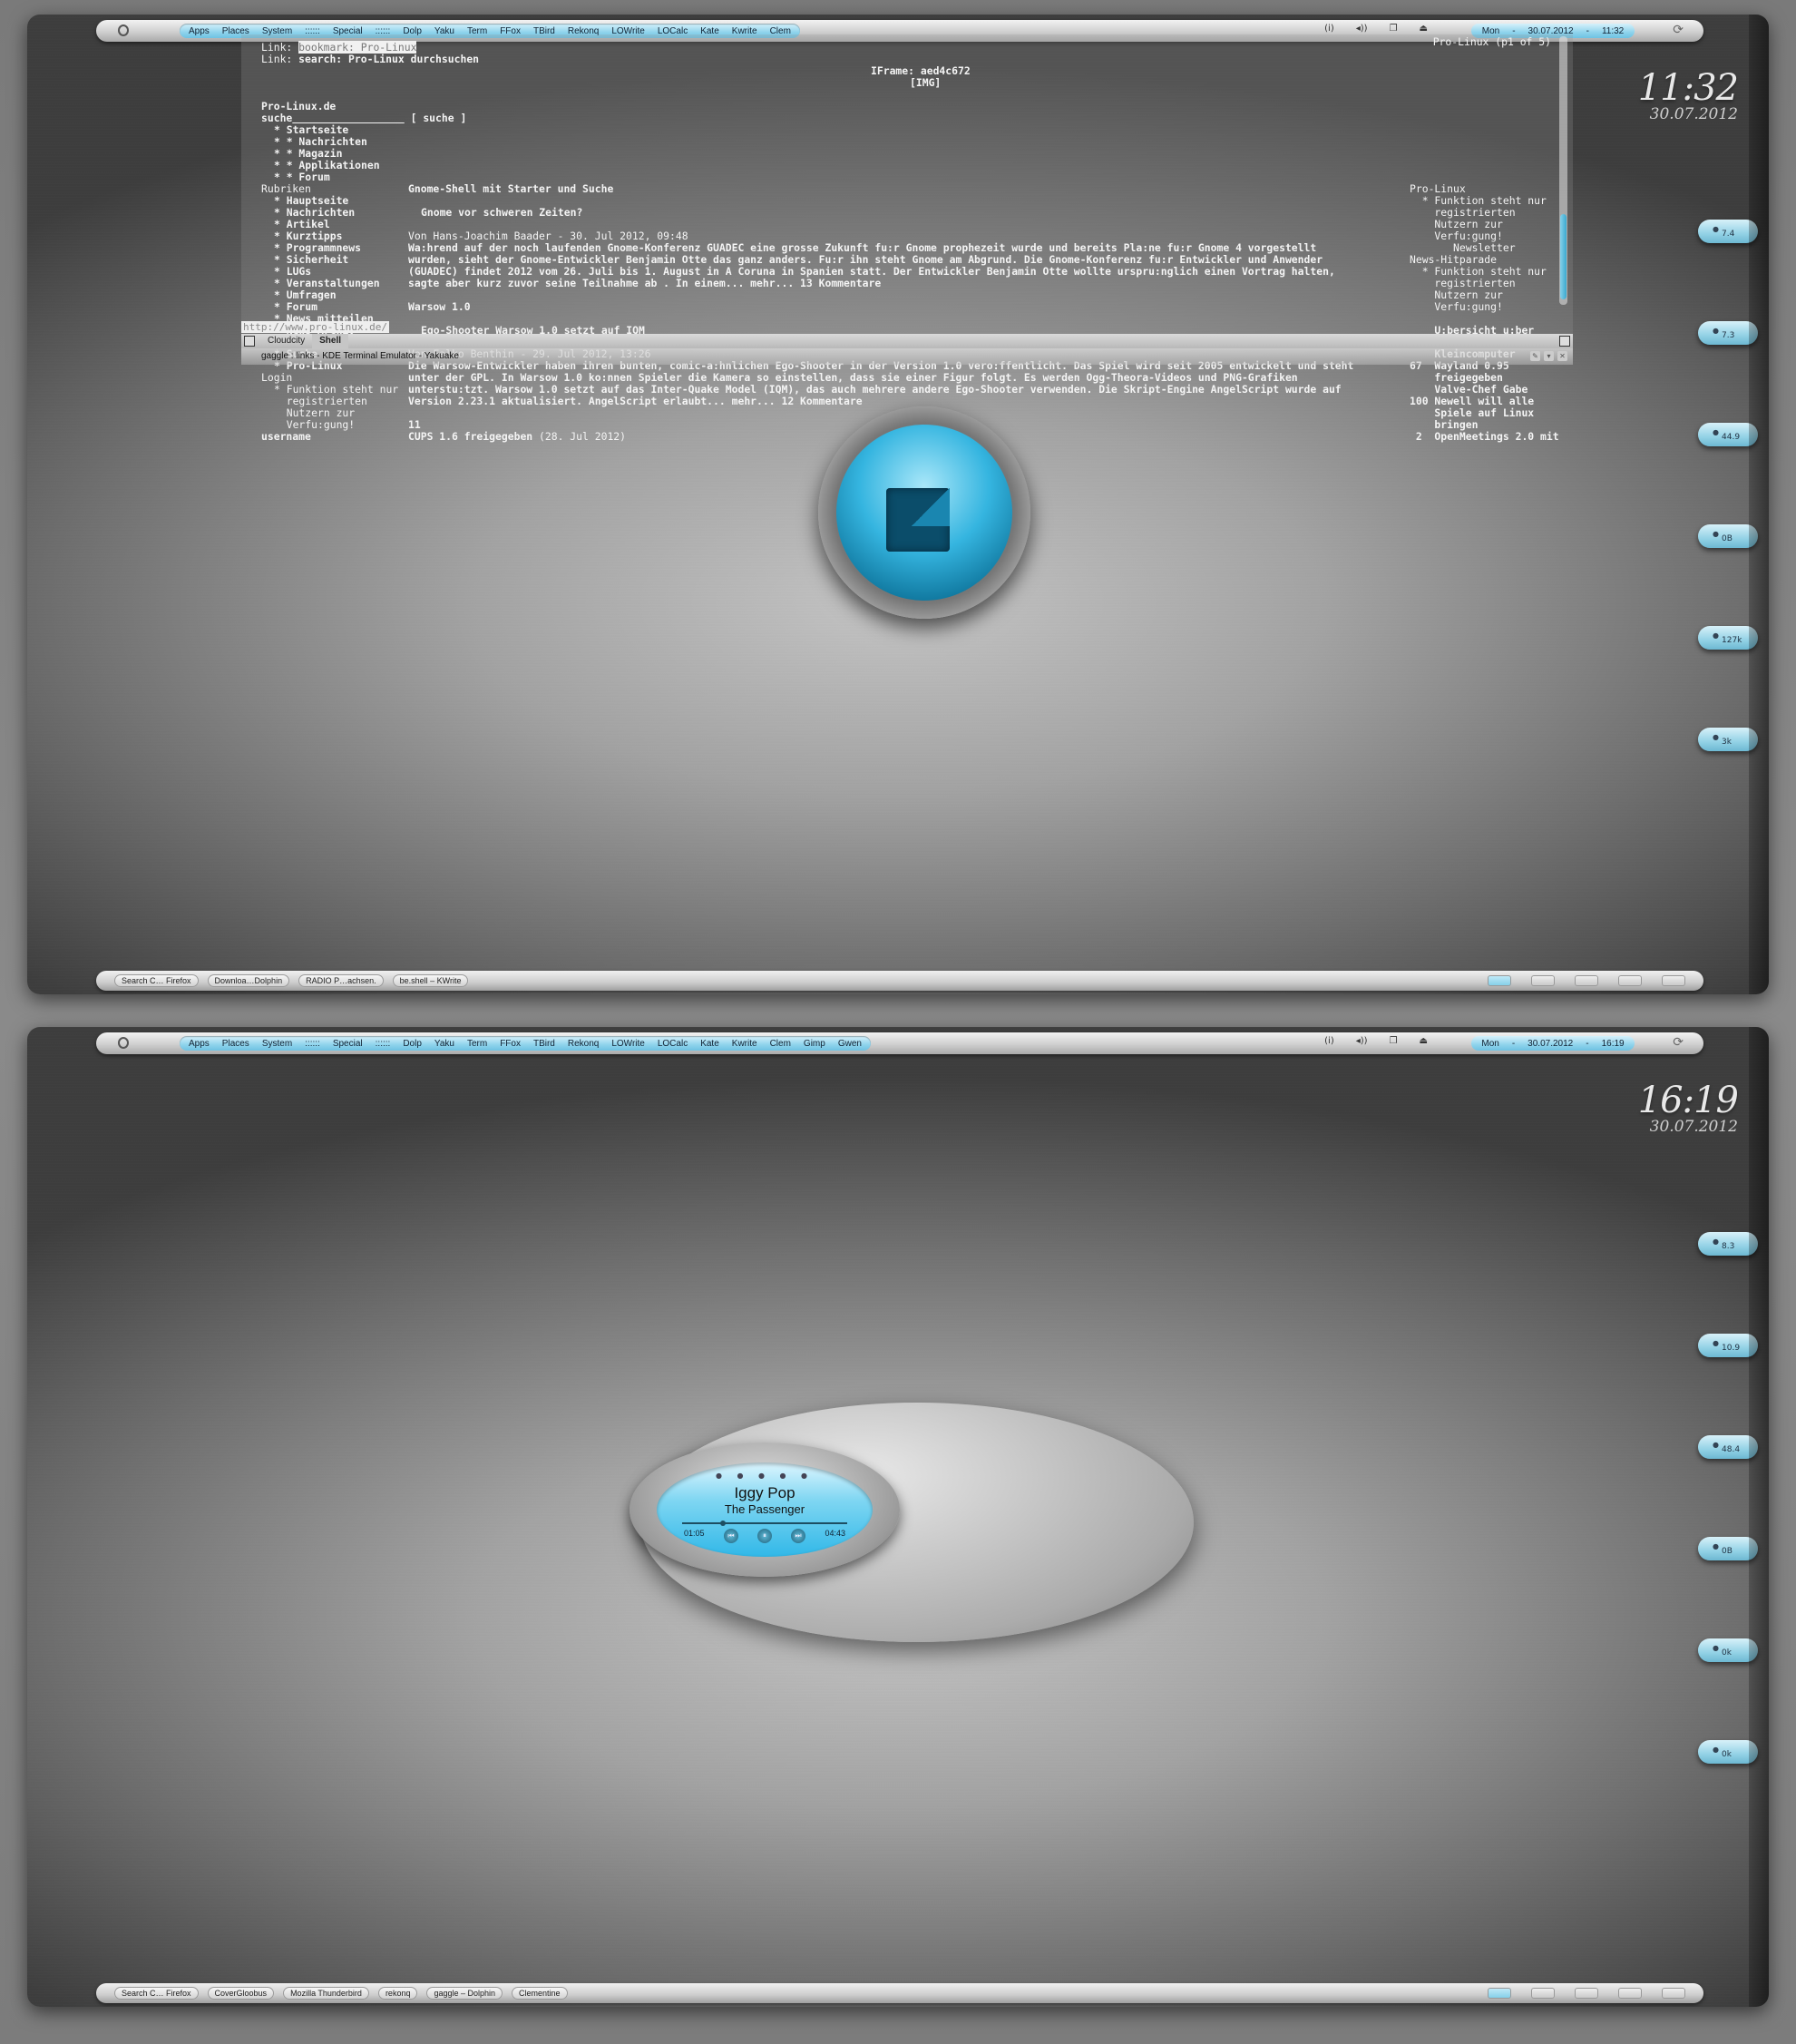 The width and height of the screenshot is (1796, 2044). Describe the element at coordinates (439, 118) in the screenshot. I see `search-button: [ suche ]` at that location.